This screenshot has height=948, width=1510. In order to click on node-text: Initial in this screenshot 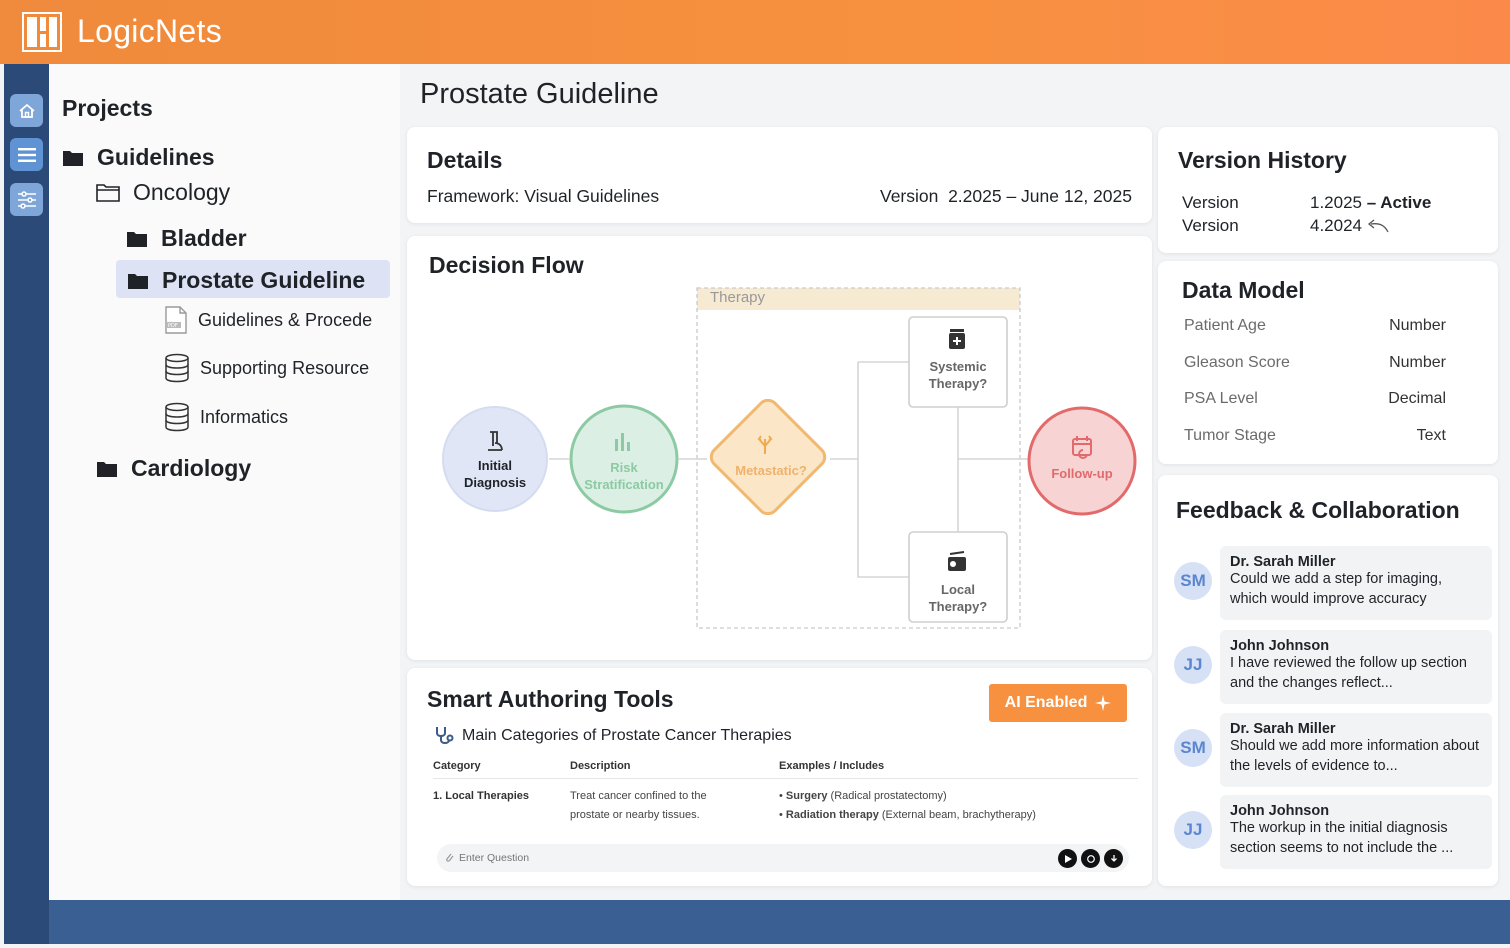, I will do `click(495, 465)`.